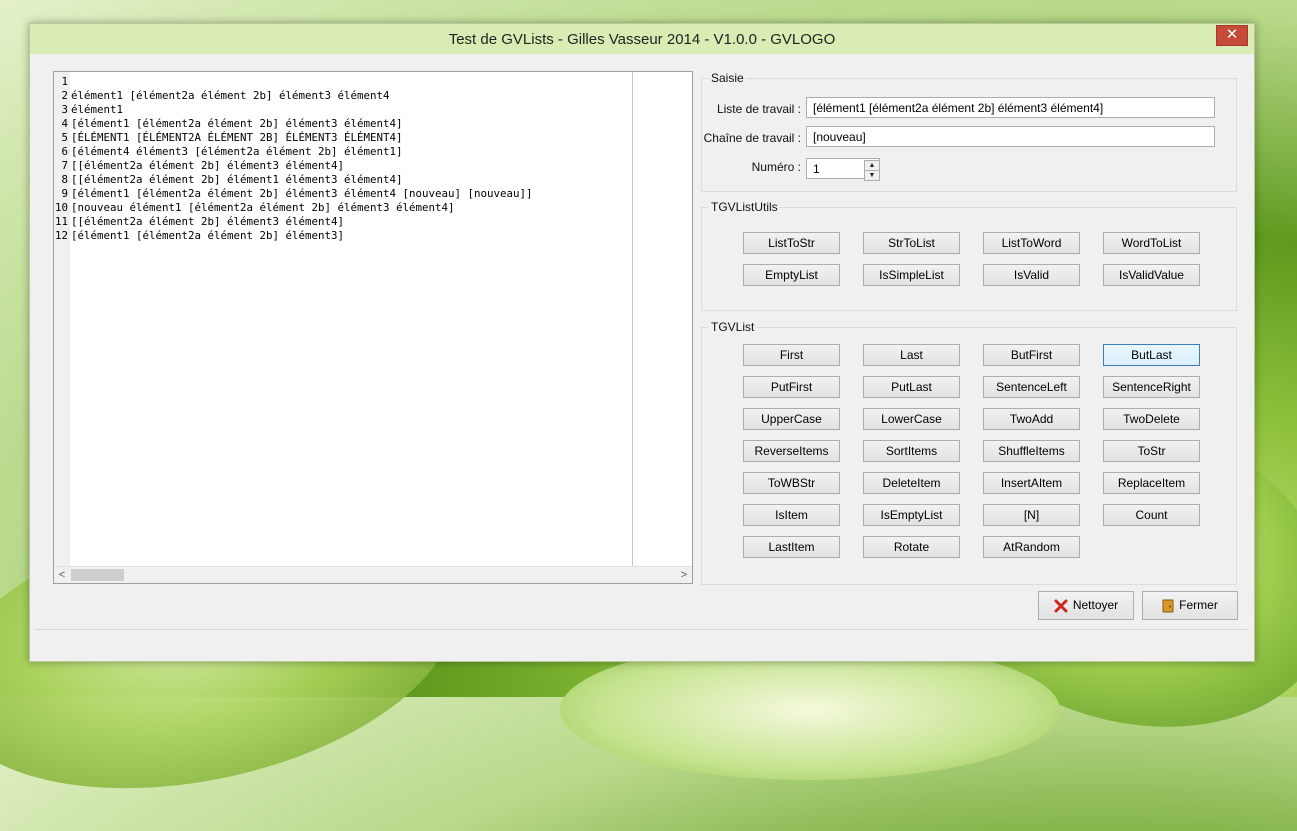 The height and width of the screenshot is (831, 1297). What do you see at coordinates (911, 275) in the screenshot?
I see `utils-issimplelist-button: IsSimpleList` at bounding box center [911, 275].